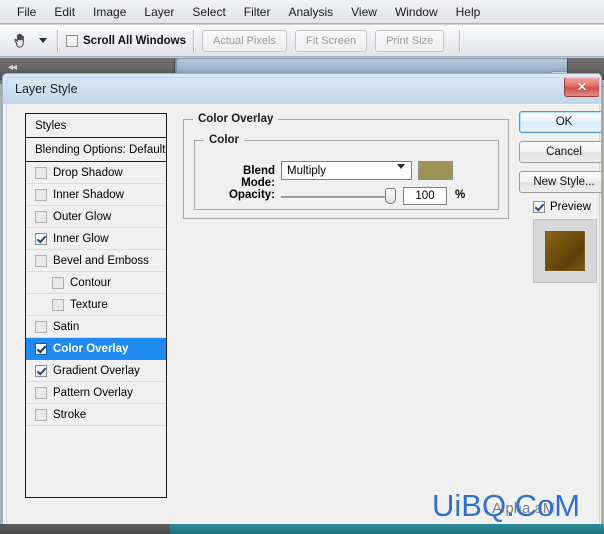 The width and height of the screenshot is (604, 534). What do you see at coordinates (90, 282) in the screenshot?
I see `style-label-contour: Contour` at bounding box center [90, 282].